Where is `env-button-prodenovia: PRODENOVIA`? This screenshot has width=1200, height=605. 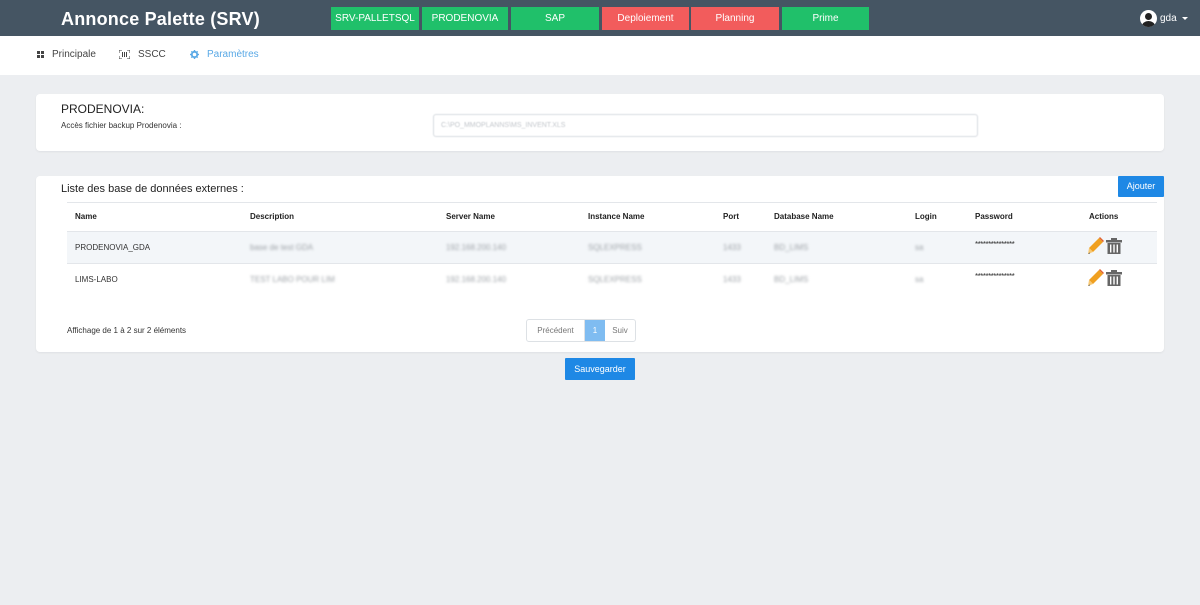
env-button-prodenovia: PRODENOVIA is located at coordinates (465, 18).